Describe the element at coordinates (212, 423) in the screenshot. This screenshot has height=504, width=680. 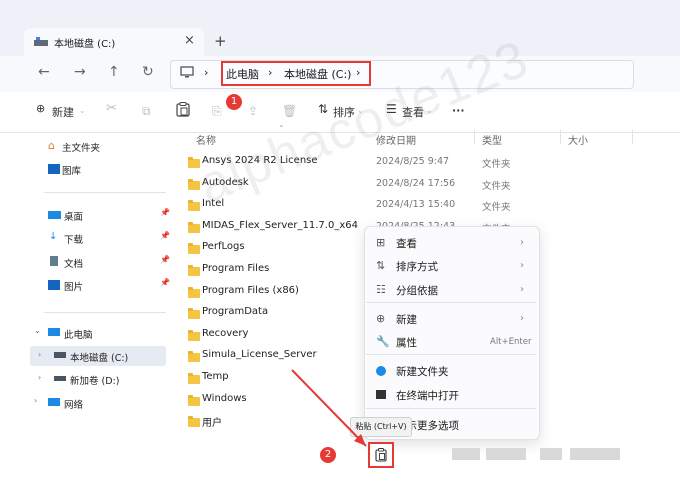
I see `file-name: 用户` at that location.